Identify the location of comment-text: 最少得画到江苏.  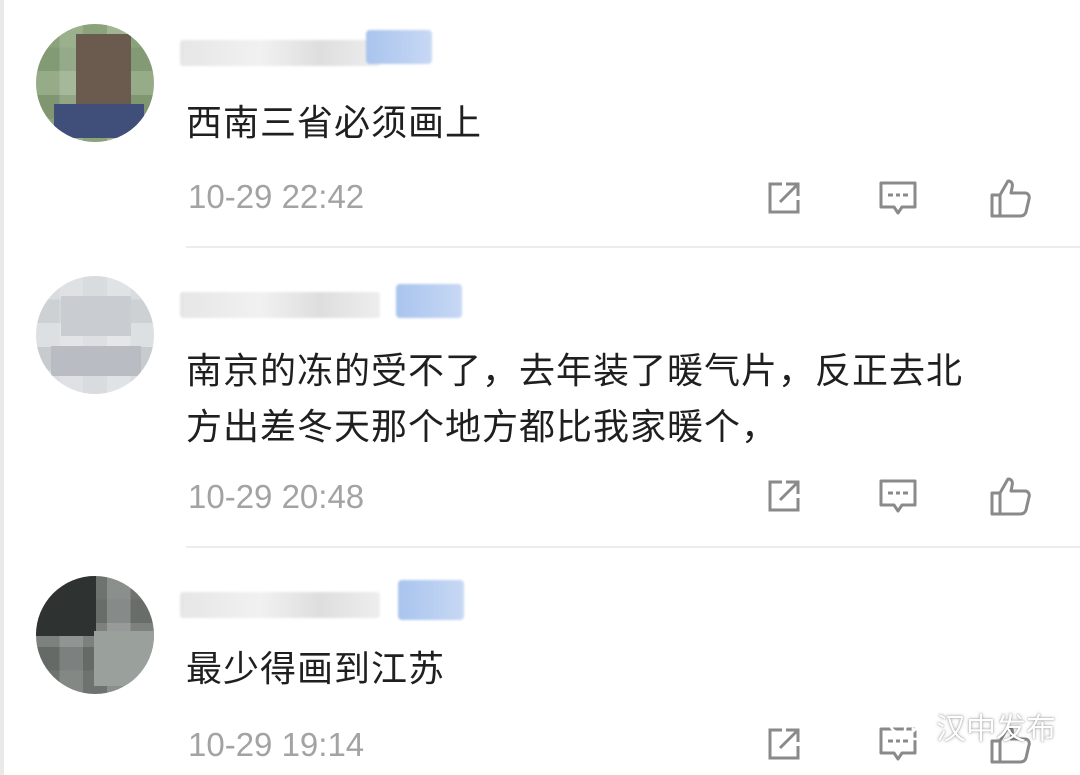
(316, 669).